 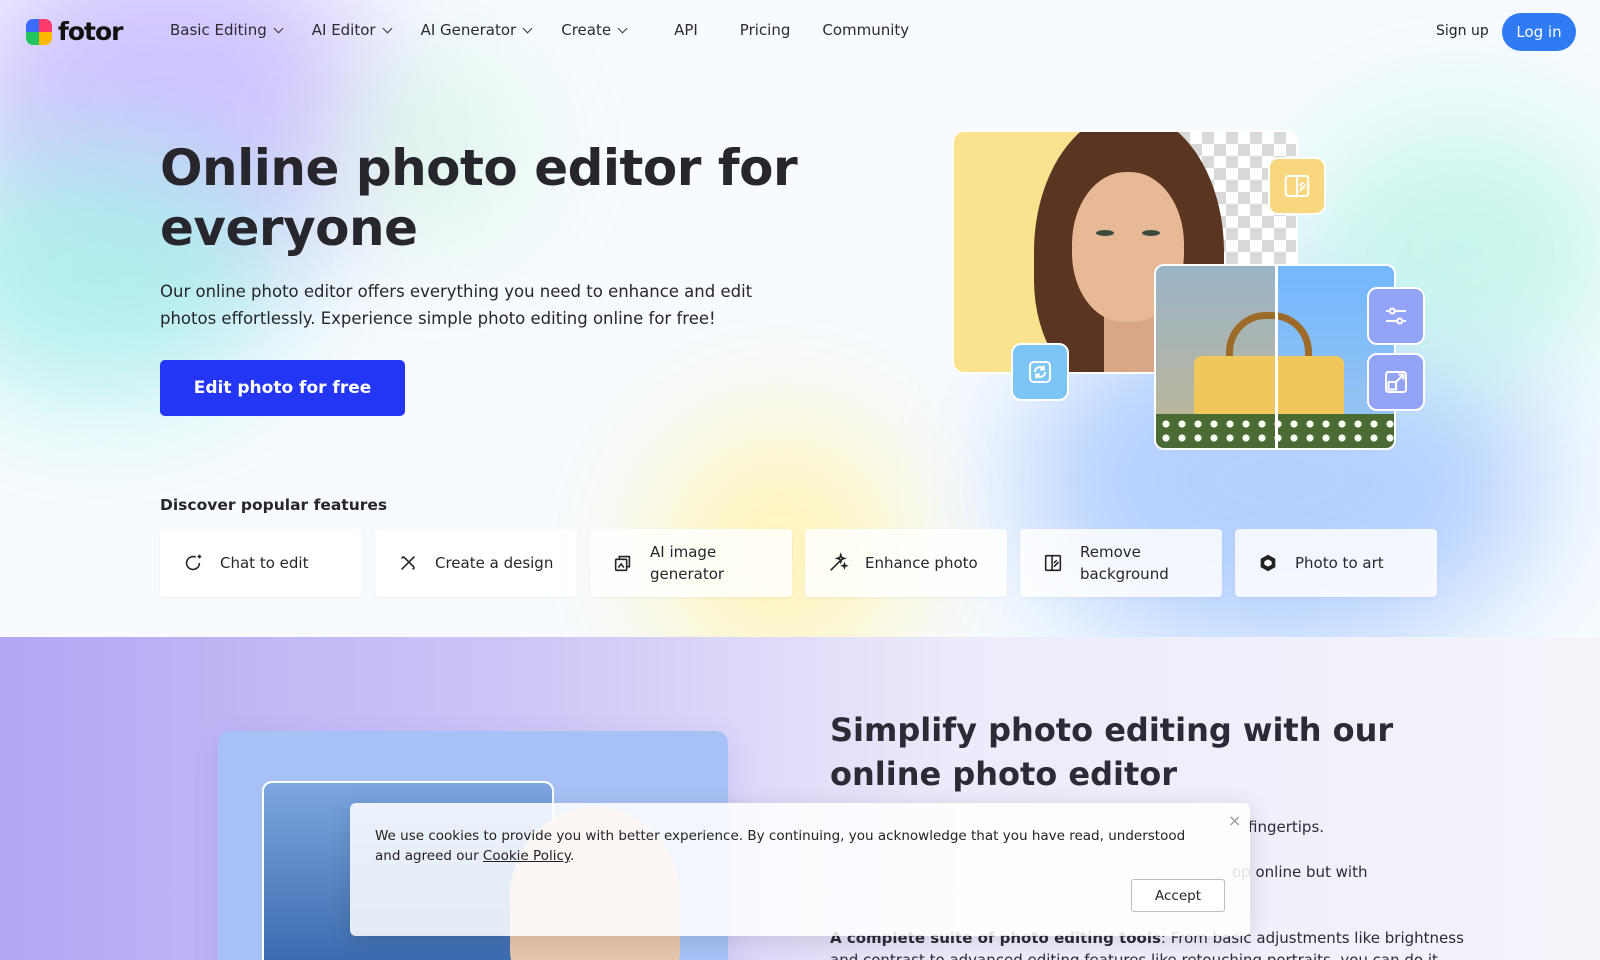 What do you see at coordinates (1178, 895) in the screenshot?
I see `accept-button: Accept` at bounding box center [1178, 895].